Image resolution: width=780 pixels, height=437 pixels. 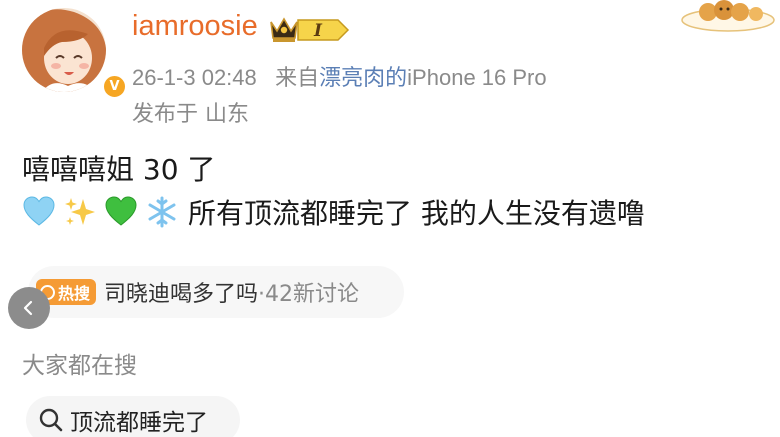 What do you see at coordinates (181, 294) in the screenshot?
I see `hot-search-topic-text: 司晓迪喝多了吗` at bounding box center [181, 294].